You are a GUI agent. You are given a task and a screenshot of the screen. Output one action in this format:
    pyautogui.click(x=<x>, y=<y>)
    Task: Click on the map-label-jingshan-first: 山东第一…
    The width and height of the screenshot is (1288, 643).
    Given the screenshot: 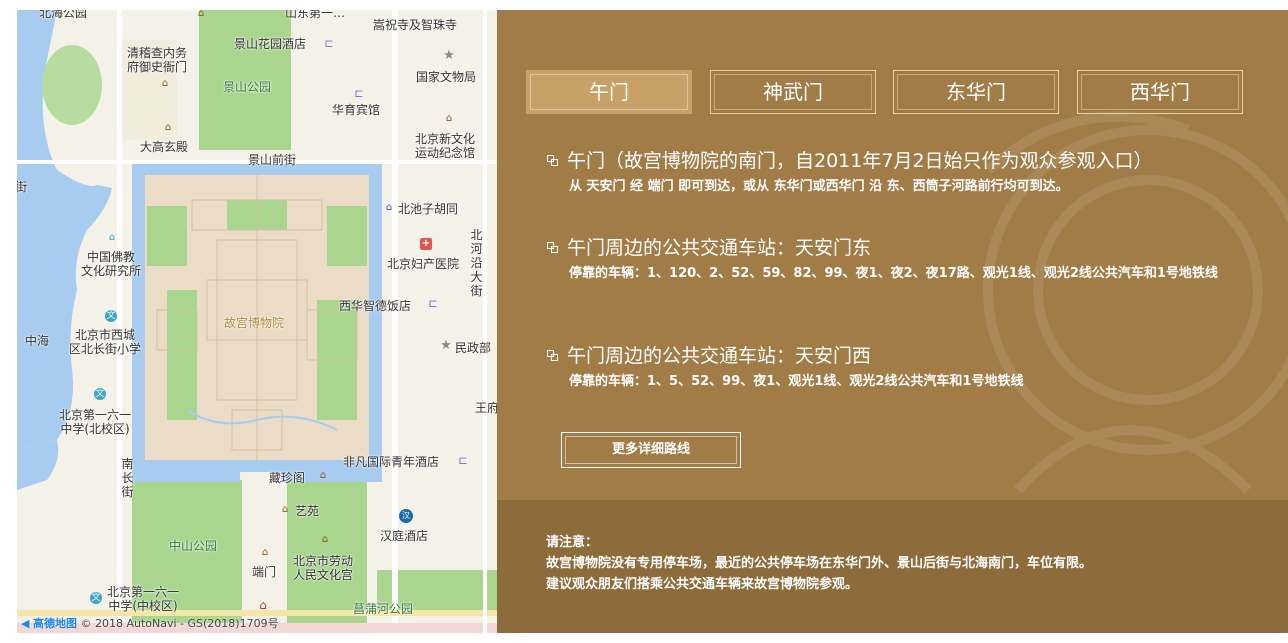 What is the action you would take?
    pyautogui.click(x=315, y=15)
    